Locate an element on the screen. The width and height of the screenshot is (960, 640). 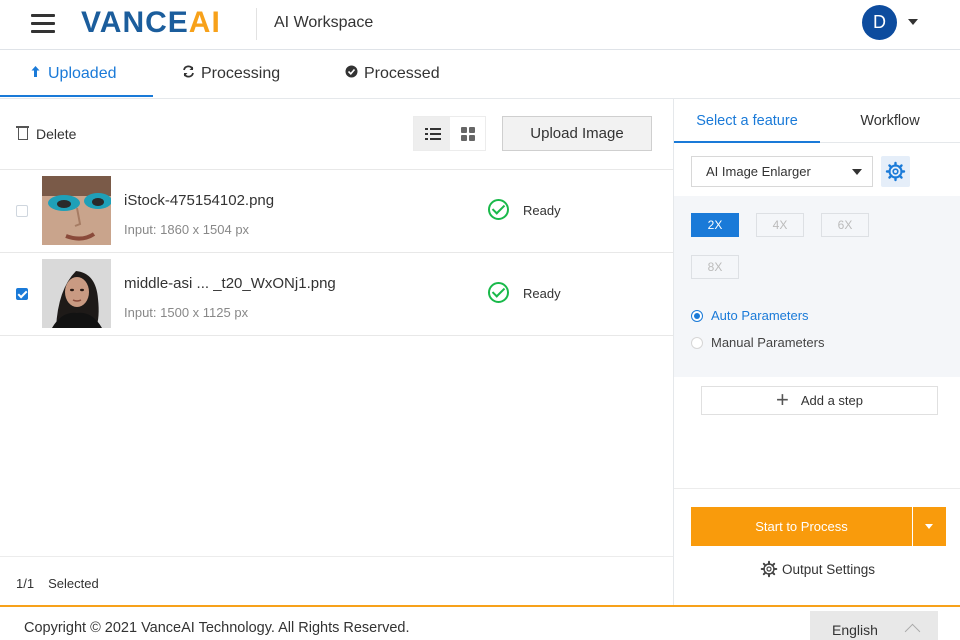
workspace-title: AI Workspace is located at coordinates (324, 22).